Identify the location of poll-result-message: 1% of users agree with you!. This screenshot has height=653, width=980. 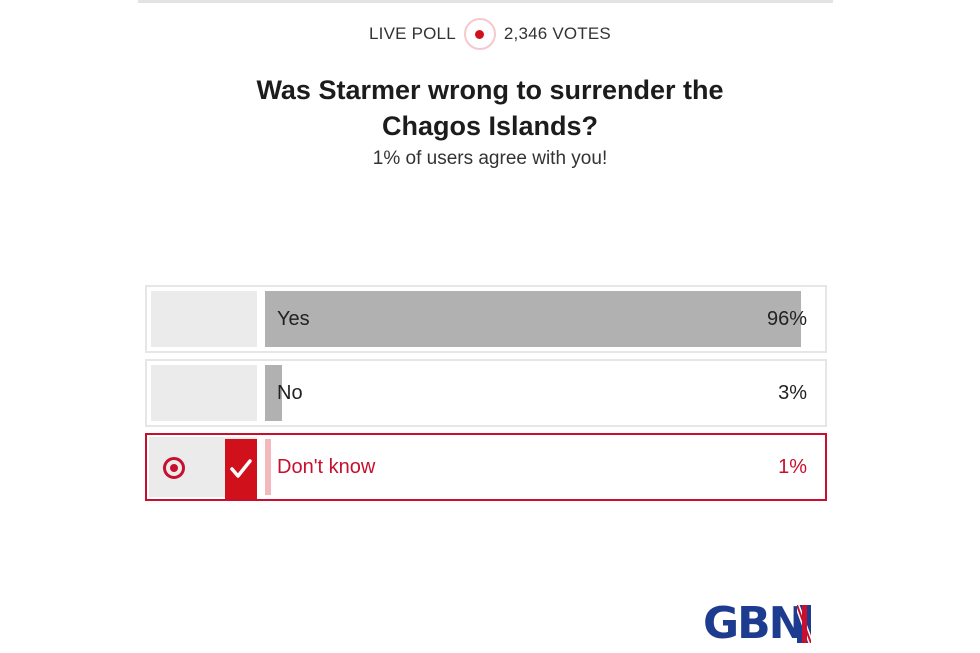
(490, 158).